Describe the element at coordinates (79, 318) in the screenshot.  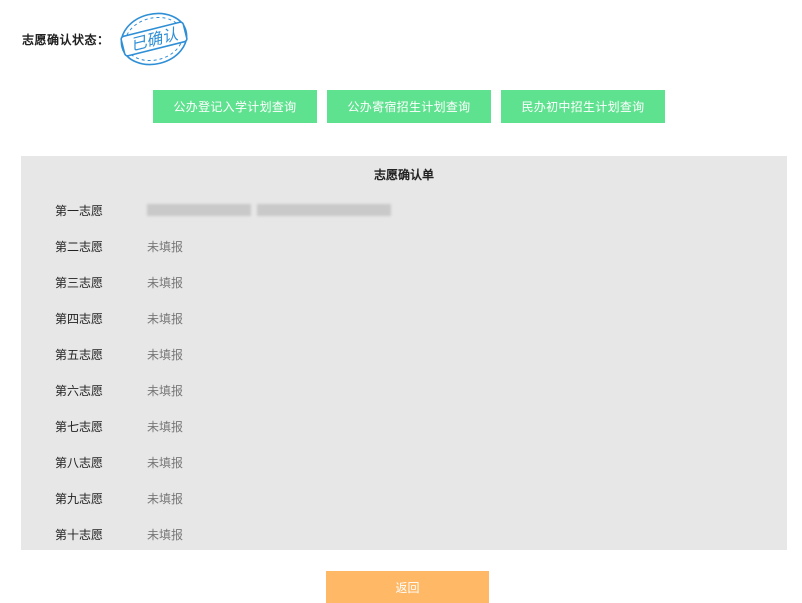
I see `choice-label: 第四志愿` at that location.